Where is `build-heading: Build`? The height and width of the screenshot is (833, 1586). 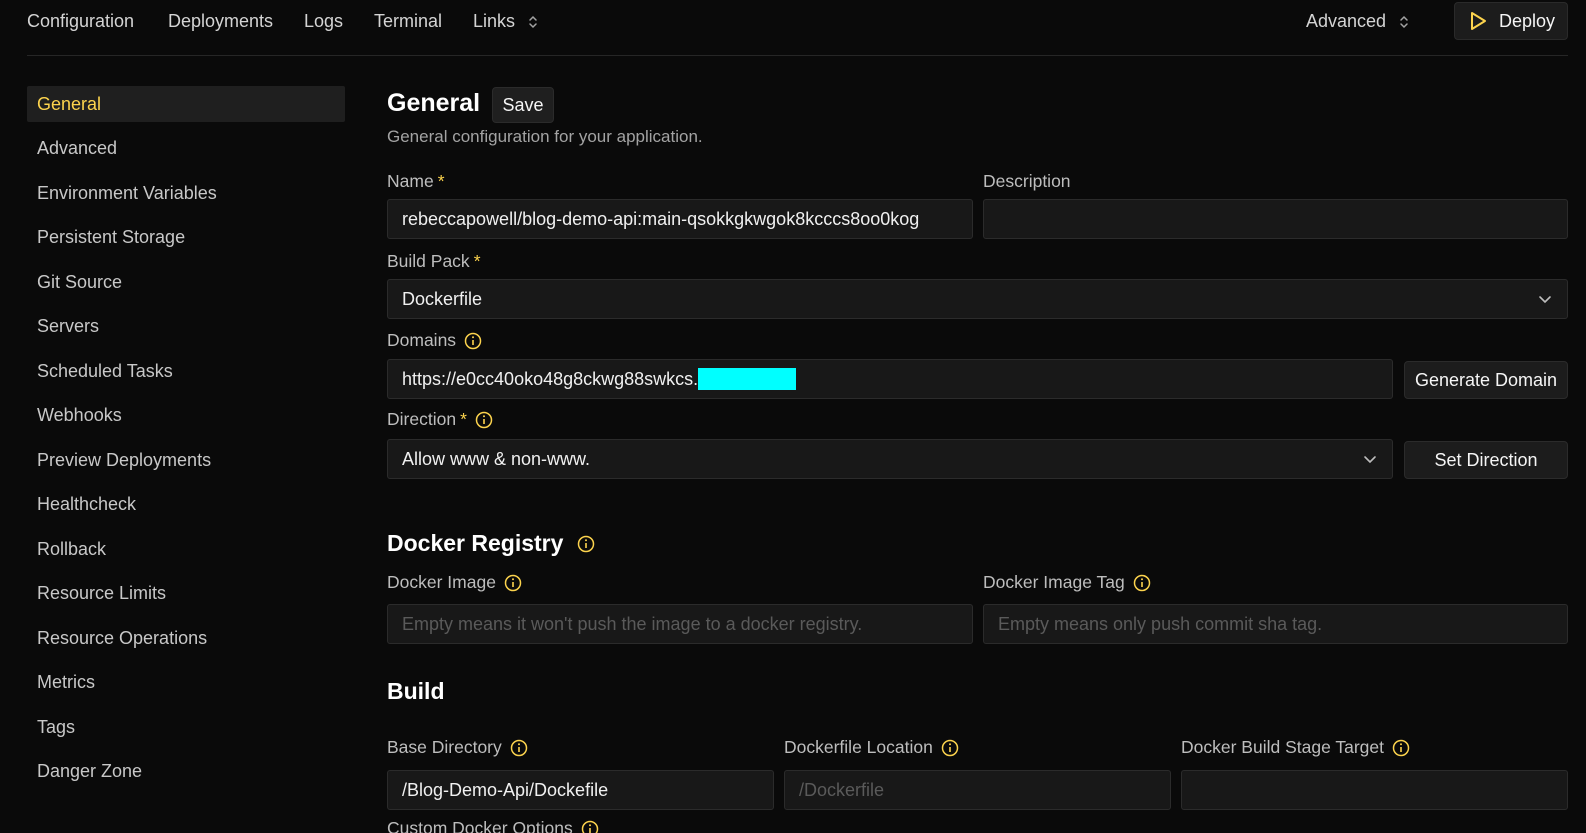 build-heading: Build is located at coordinates (416, 691).